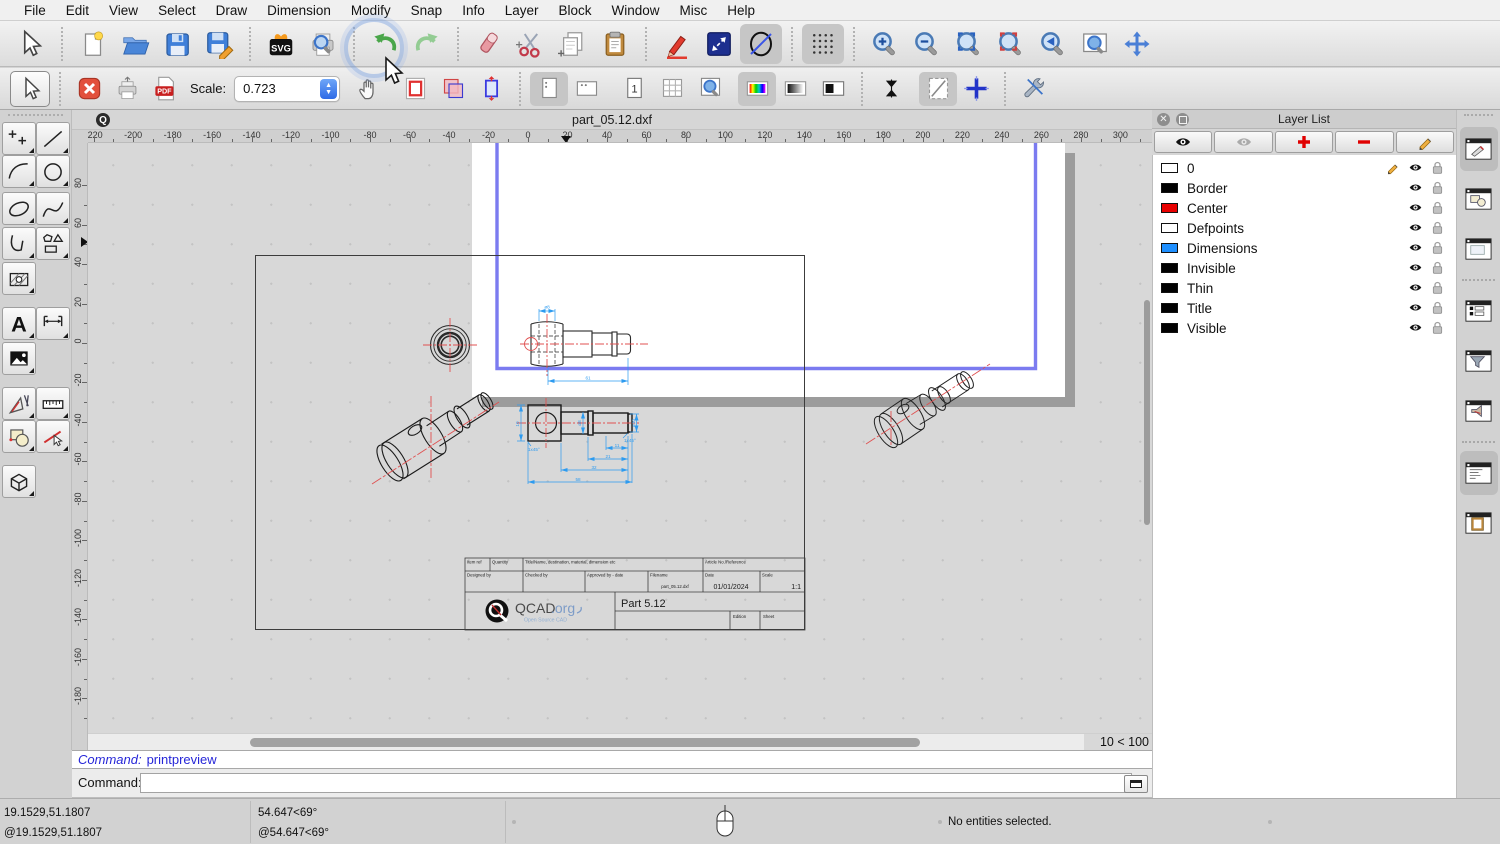  I want to click on page-borders-button, so click(453, 89).